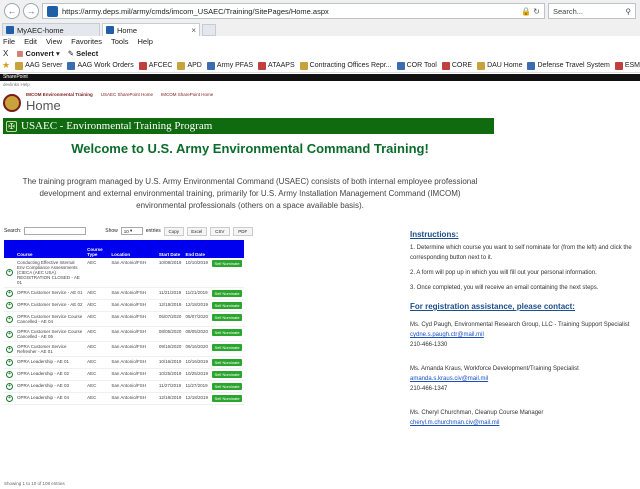 The height and width of the screenshot is (489, 640). Describe the element at coordinates (100, 65) in the screenshot. I see `favorite-link: AAG Work Orders` at that location.